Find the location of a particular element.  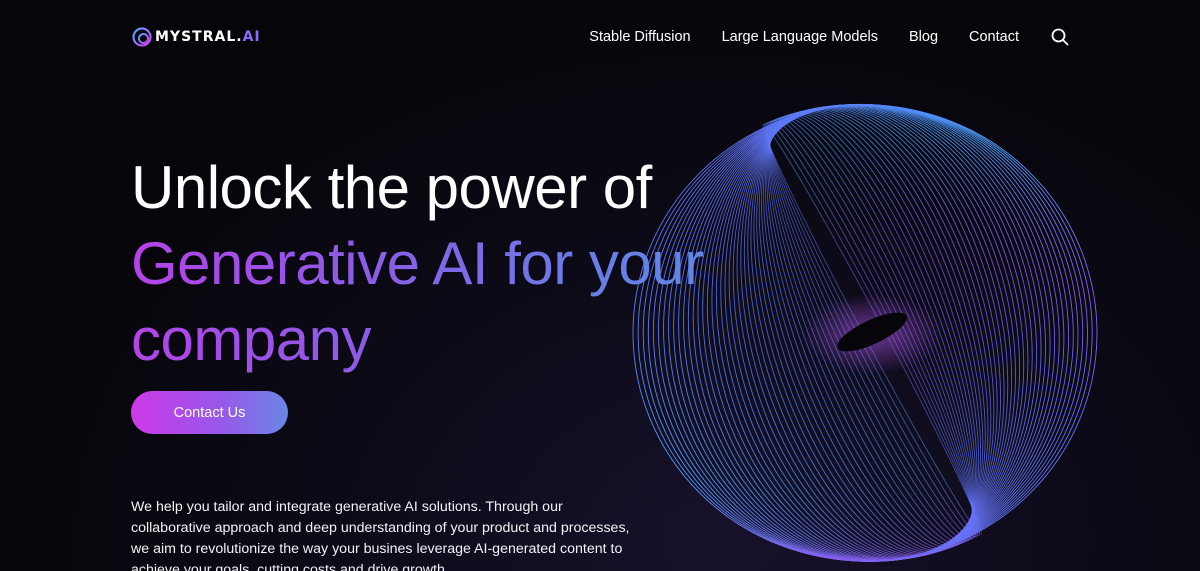

headline-line-2: Generative AI for your is located at coordinates (451, 264).